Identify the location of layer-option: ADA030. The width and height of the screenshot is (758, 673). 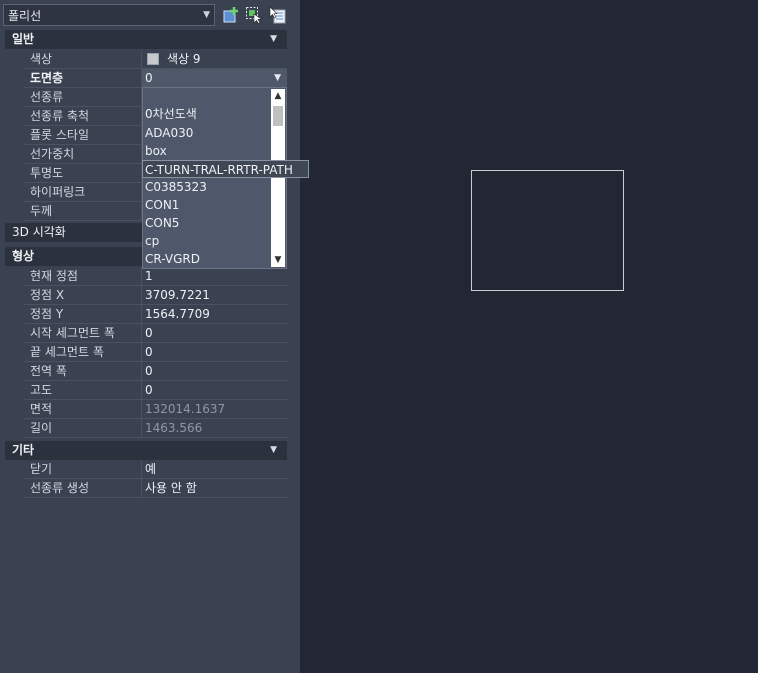
(206, 133).